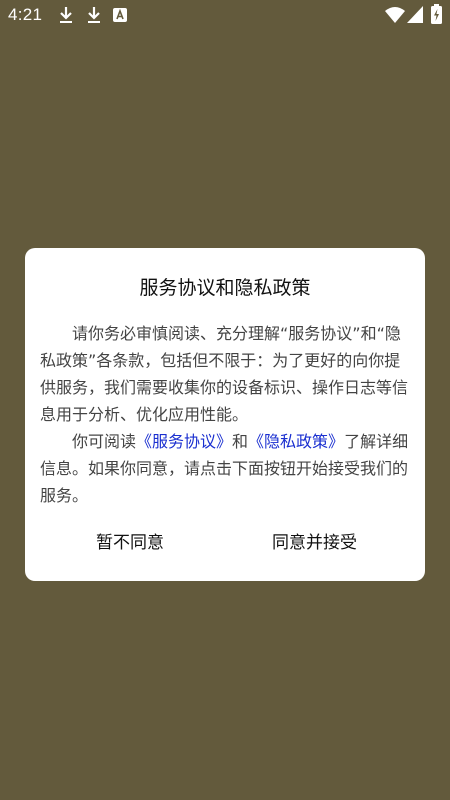 This screenshot has height=800, width=450. What do you see at coordinates (240, 441) in the screenshot?
I see `paragraph-2-and: 和` at bounding box center [240, 441].